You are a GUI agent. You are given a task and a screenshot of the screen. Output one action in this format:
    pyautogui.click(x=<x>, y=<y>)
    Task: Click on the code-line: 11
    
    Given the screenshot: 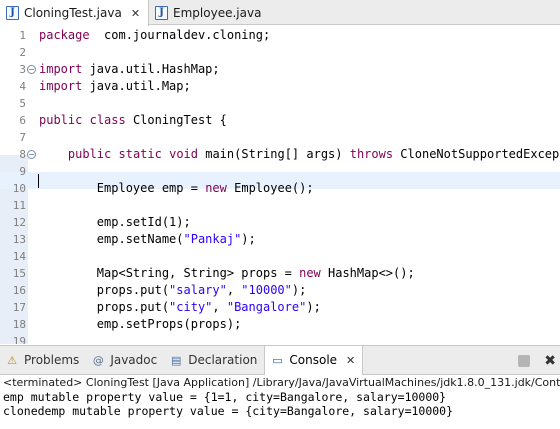 What is the action you would take?
    pyautogui.click(x=280, y=205)
    